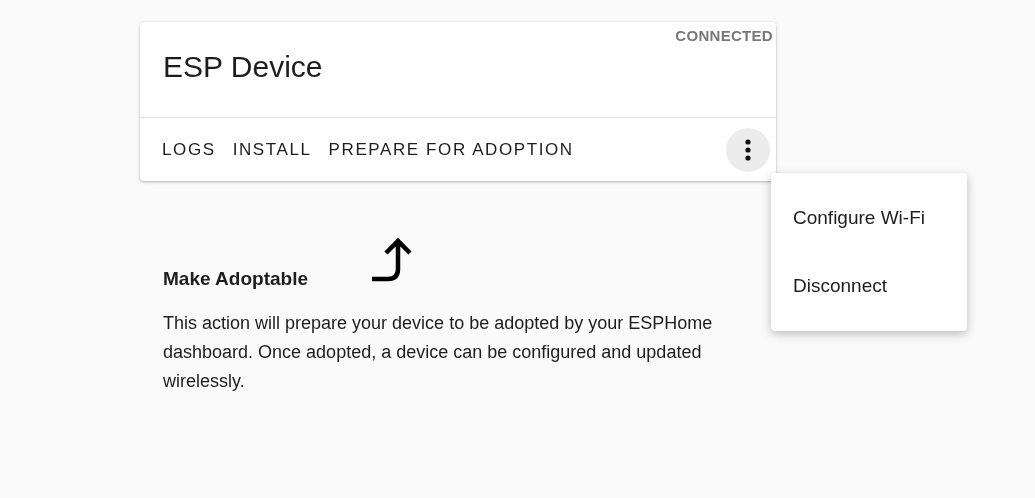  I want to click on status-label: CONNECTED, so click(724, 36).